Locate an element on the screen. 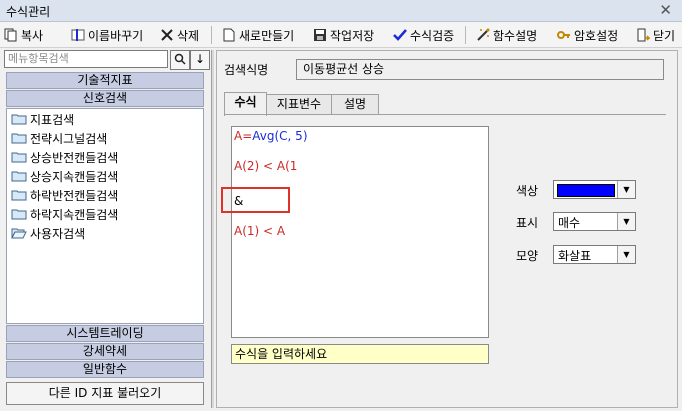  new-document-icon is located at coordinates (229, 35).